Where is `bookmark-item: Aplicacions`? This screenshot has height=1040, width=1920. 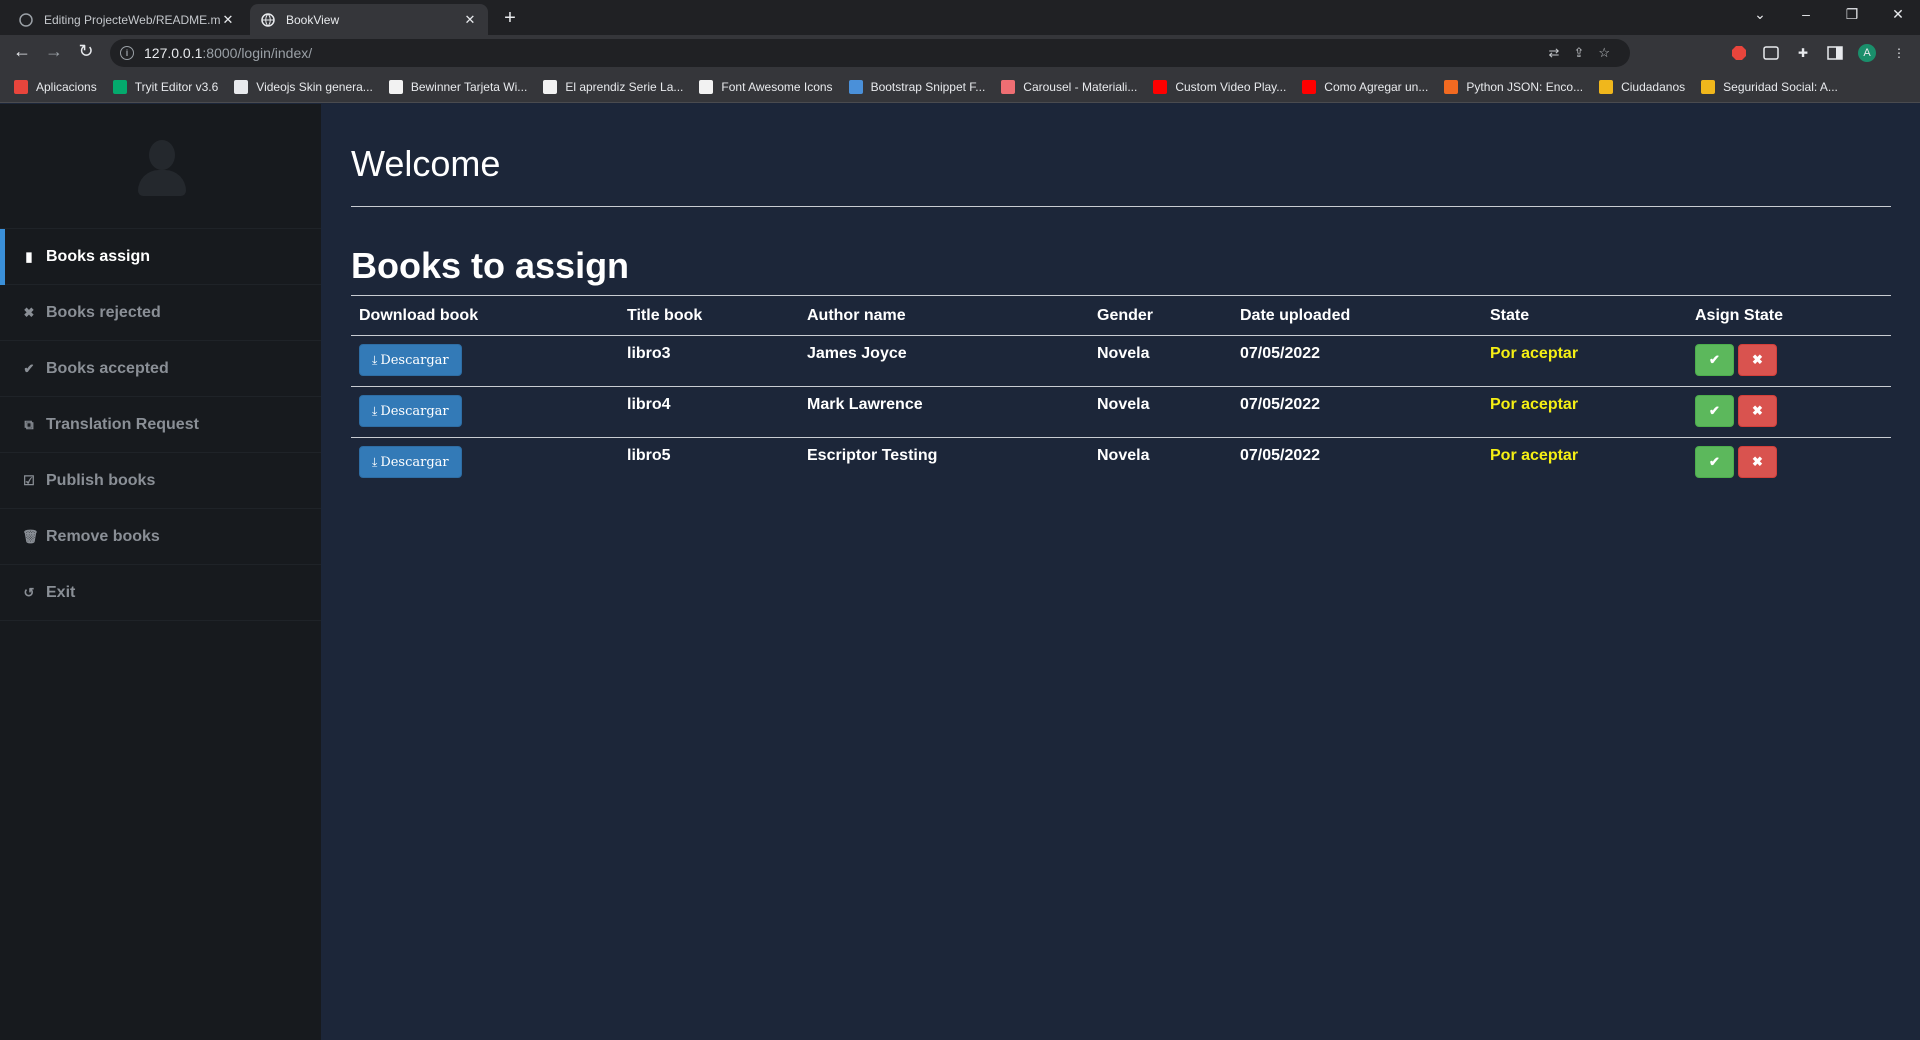
bookmark-item: Aplicacions is located at coordinates (55, 86).